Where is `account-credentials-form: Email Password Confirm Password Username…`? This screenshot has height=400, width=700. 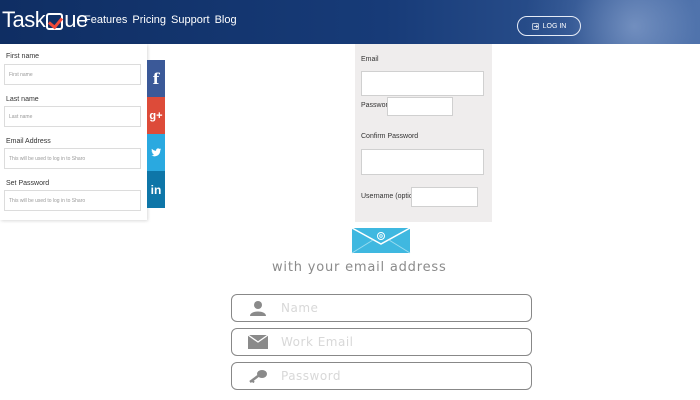
account-credentials-form: Email Password Confirm Password Username… is located at coordinates (423, 133).